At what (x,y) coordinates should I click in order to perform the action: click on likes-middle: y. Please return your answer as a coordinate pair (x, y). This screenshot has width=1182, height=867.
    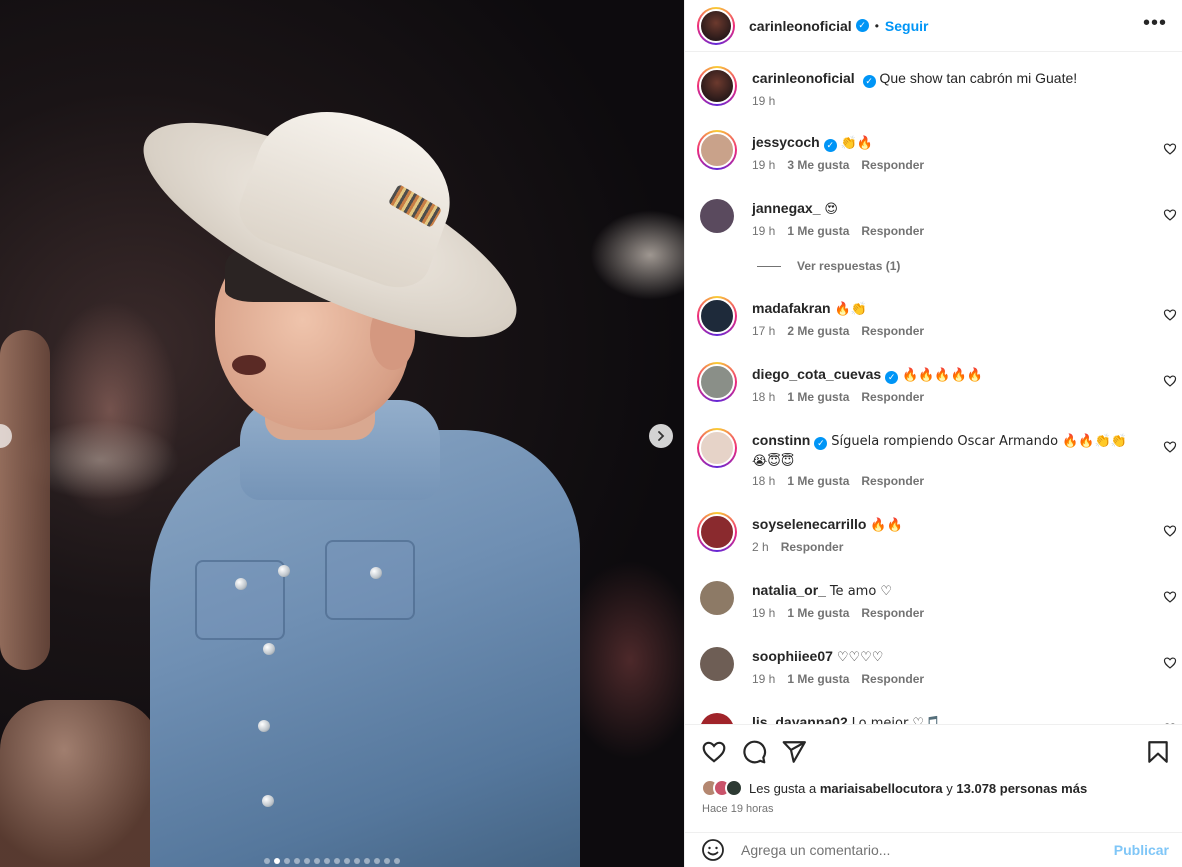
    Looking at the image, I should click on (949, 788).